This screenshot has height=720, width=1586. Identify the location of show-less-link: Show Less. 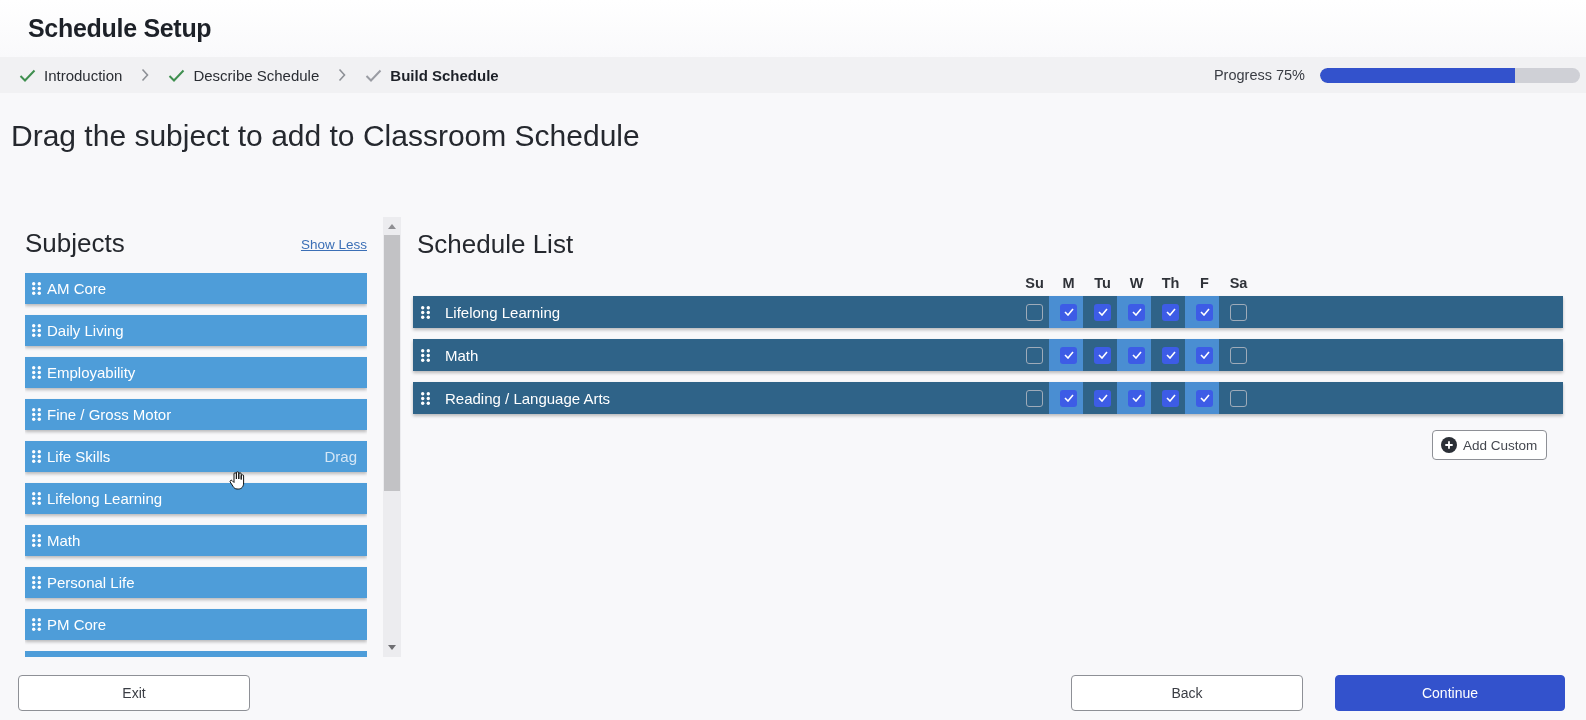
(333, 245).